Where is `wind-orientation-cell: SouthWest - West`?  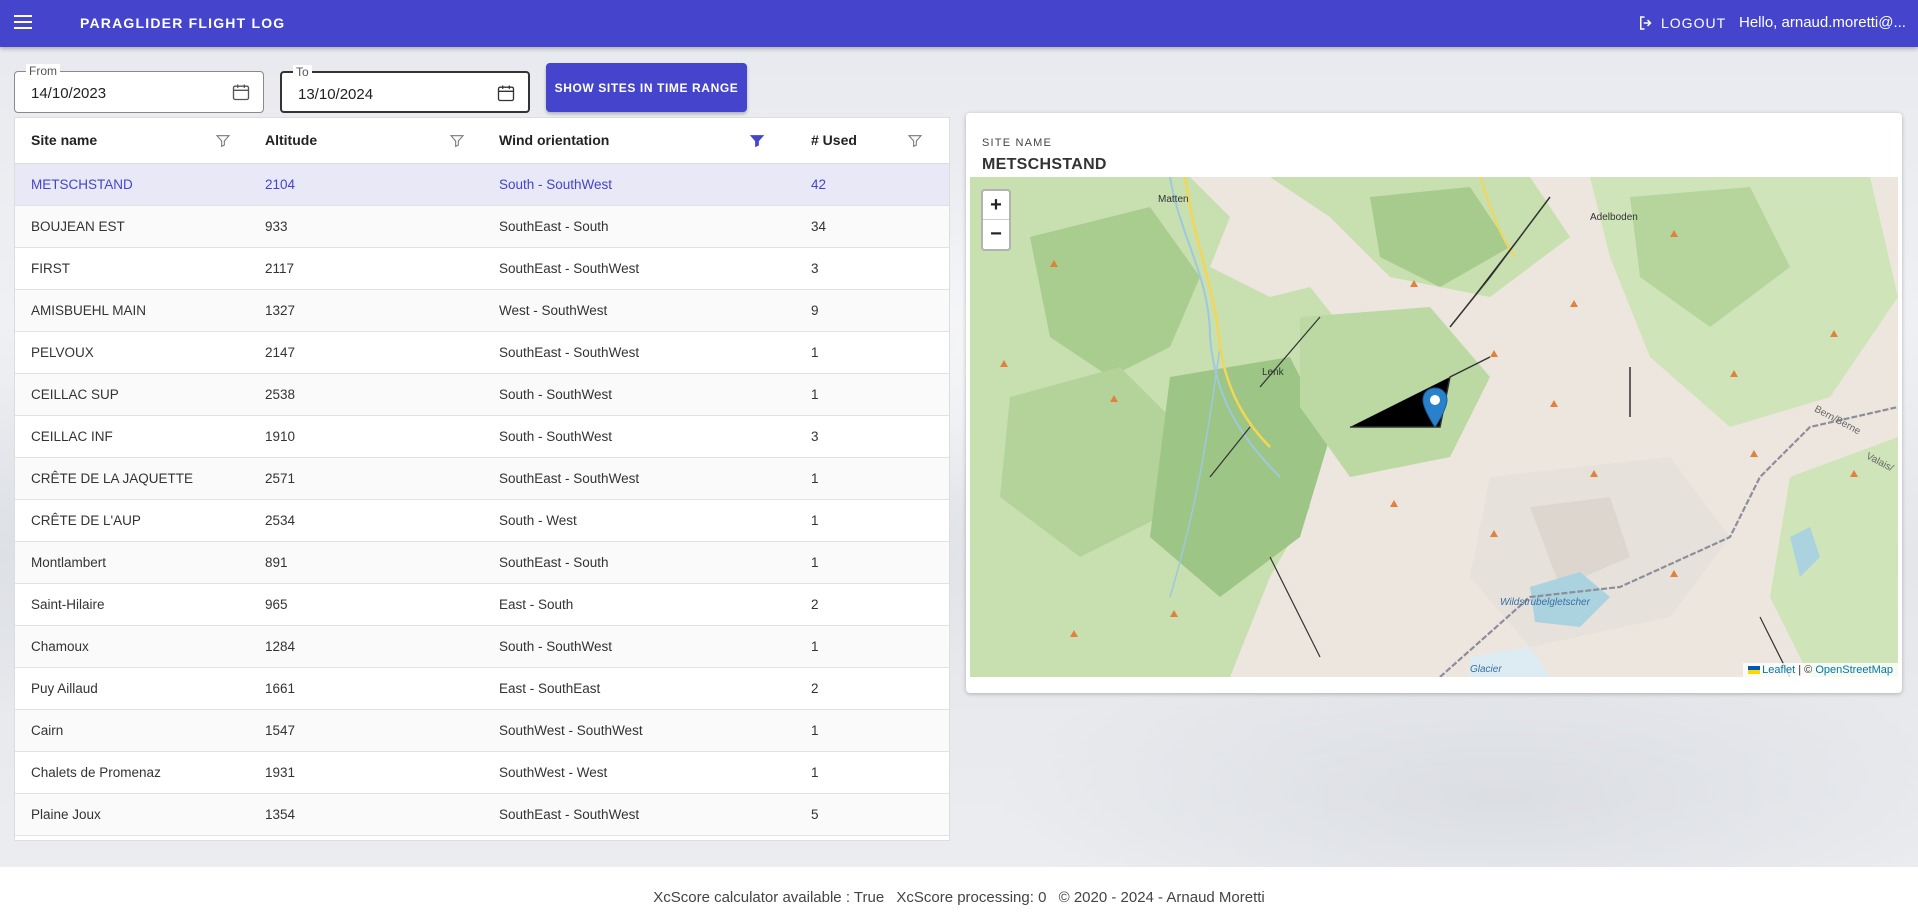
wind-orientation-cell: SouthWest - West is located at coordinates (639, 772).